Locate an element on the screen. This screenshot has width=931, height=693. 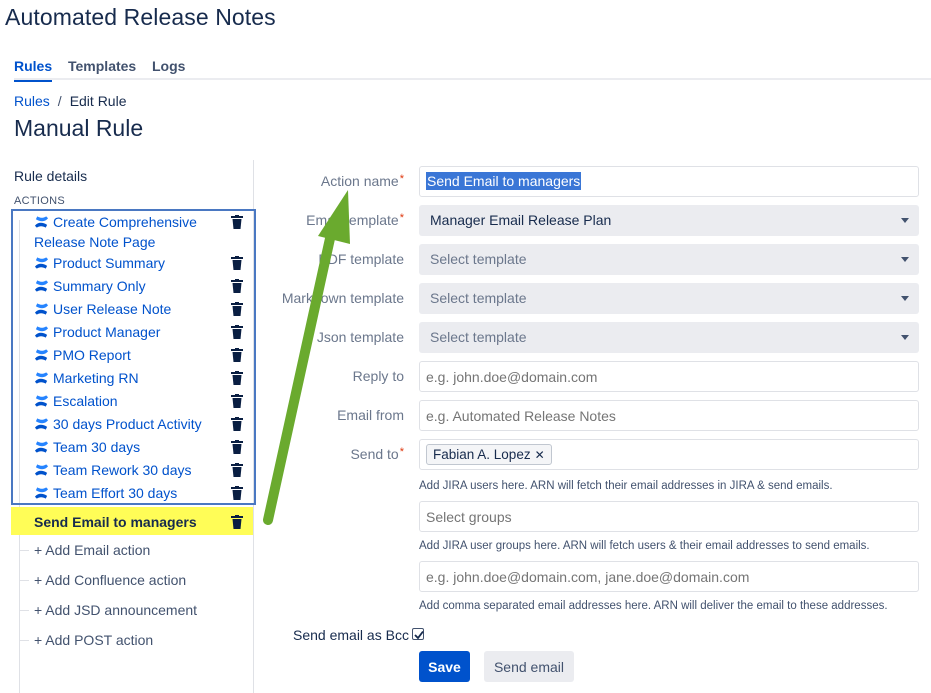
json-template-select: Select template is located at coordinates (669, 337).